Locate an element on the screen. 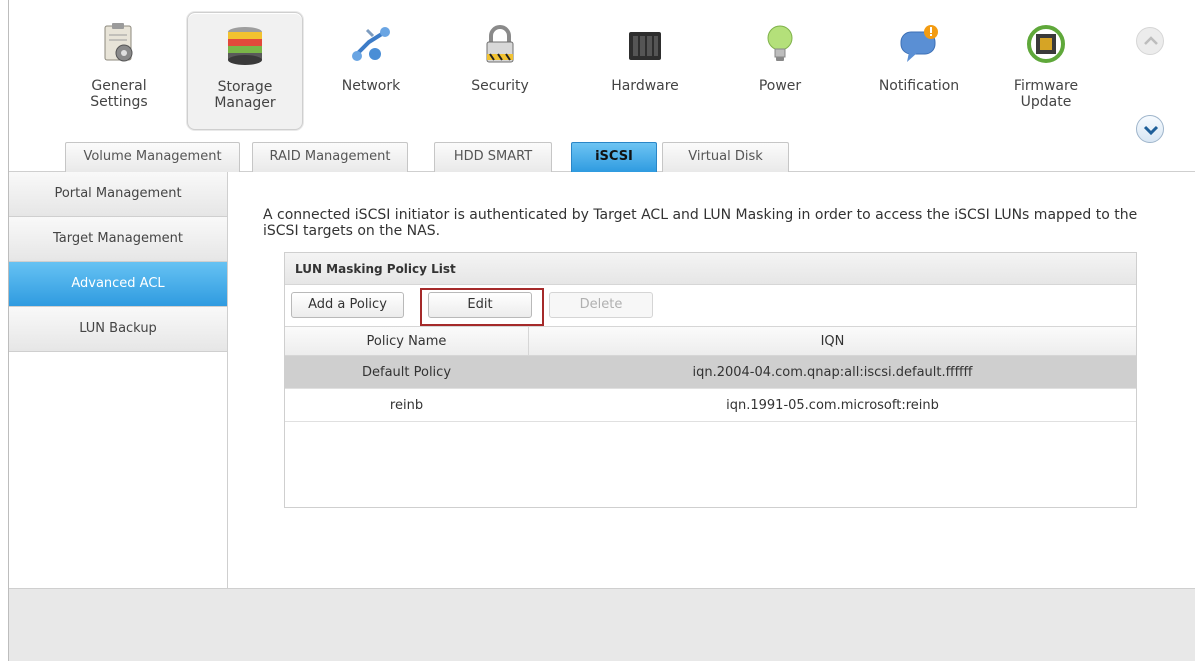  sidebar-item-lun-backup: LUN Backup is located at coordinates (118, 329).